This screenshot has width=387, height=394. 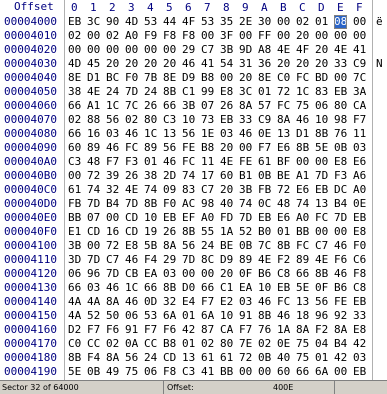 I want to click on hex-byte-cell: F7, so click(x=207, y=302).